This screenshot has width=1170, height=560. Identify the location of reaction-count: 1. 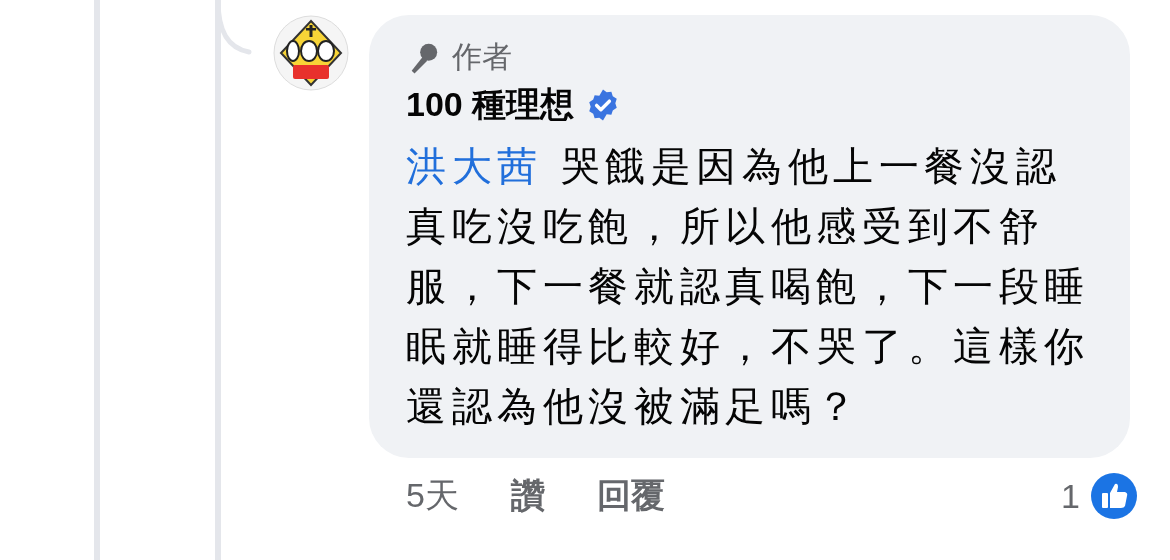
(1070, 496).